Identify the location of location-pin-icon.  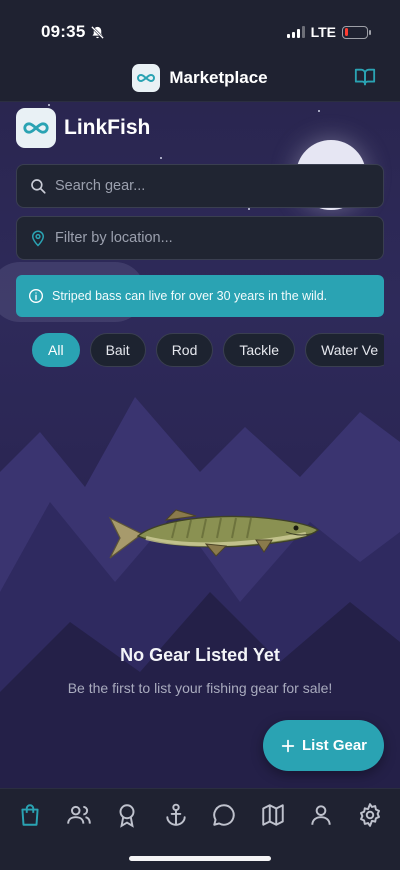
(38, 238).